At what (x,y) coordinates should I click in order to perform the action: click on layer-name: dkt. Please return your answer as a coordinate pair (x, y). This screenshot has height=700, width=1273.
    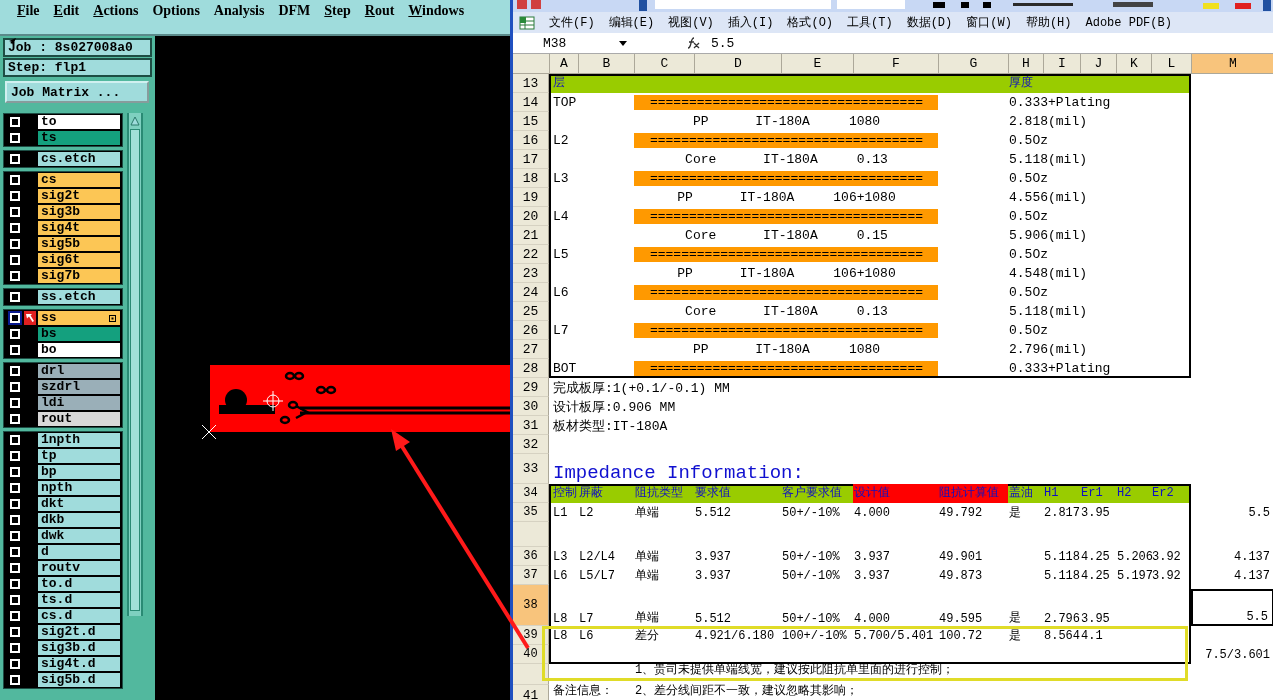
    Looking at the image, I should click on (79, 504).